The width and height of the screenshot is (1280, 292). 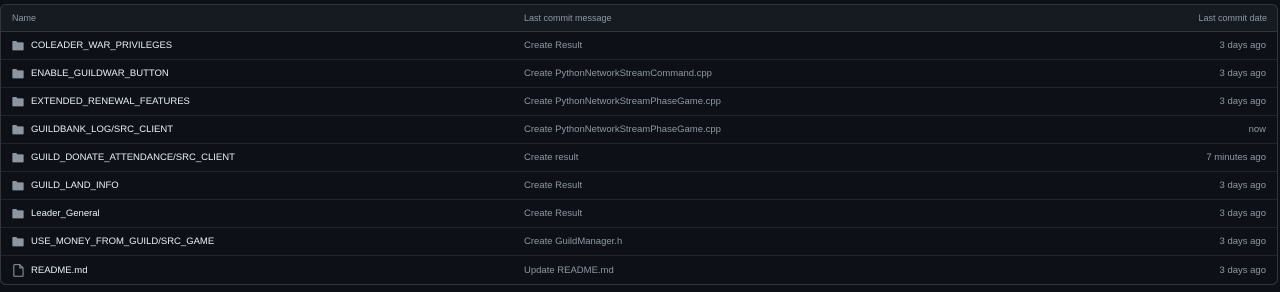 I want to click on name-cell: Leader_General, so click(x=56, y=214).